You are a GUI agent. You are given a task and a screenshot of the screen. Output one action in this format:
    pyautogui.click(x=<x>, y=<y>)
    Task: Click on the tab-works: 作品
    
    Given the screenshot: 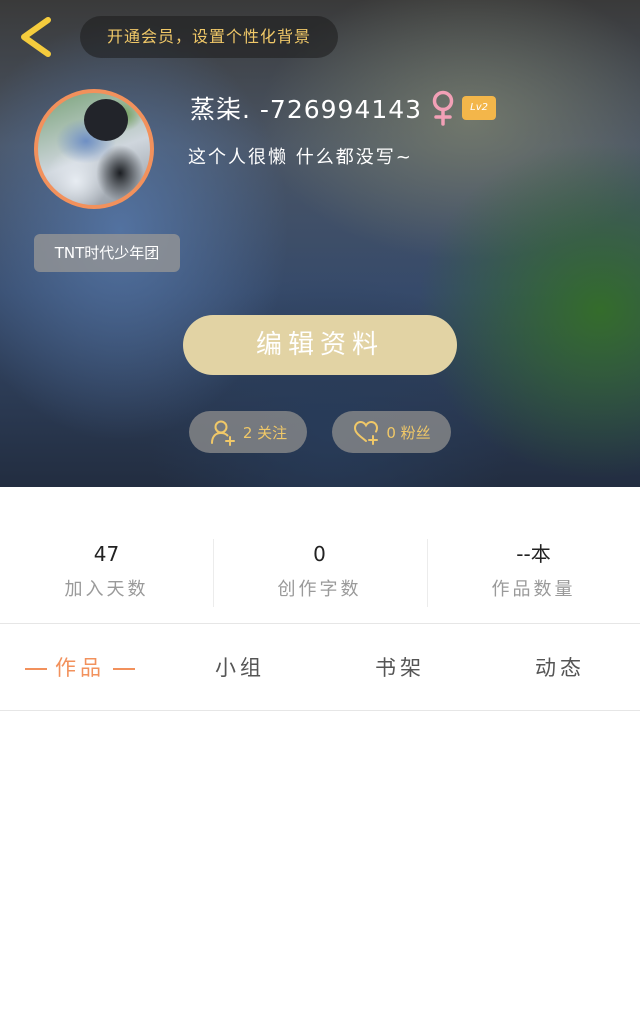 What is the action you would take?
    pyautogui.click(x=80, y=668)
    